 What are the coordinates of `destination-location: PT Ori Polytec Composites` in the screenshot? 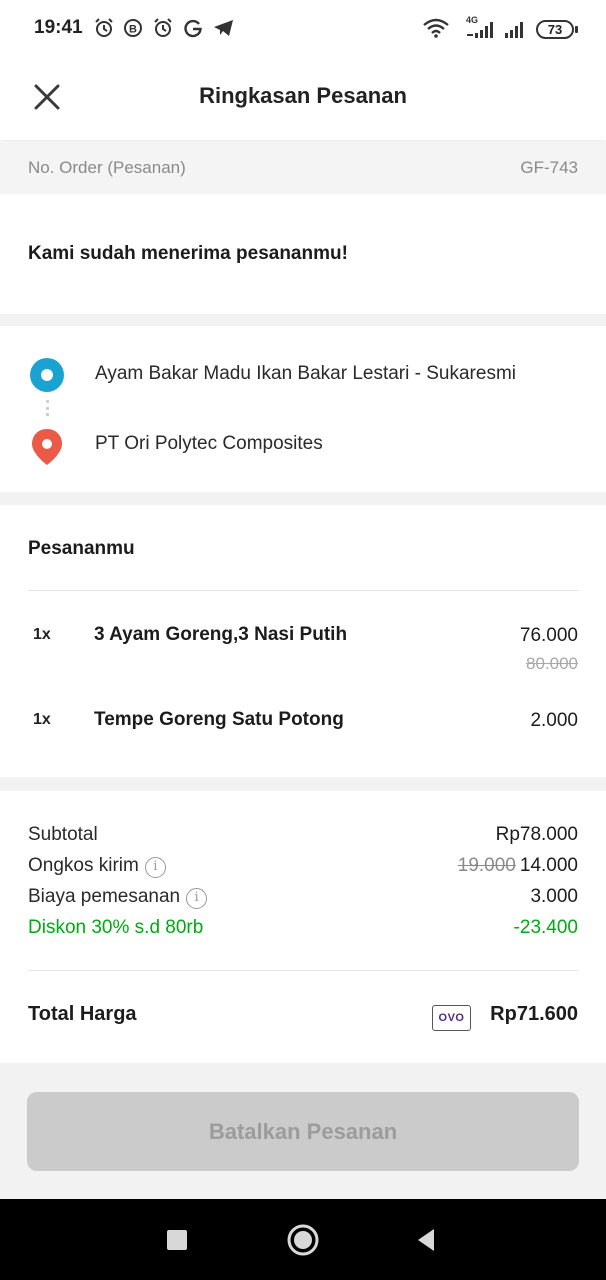 It's located at (209, 443).